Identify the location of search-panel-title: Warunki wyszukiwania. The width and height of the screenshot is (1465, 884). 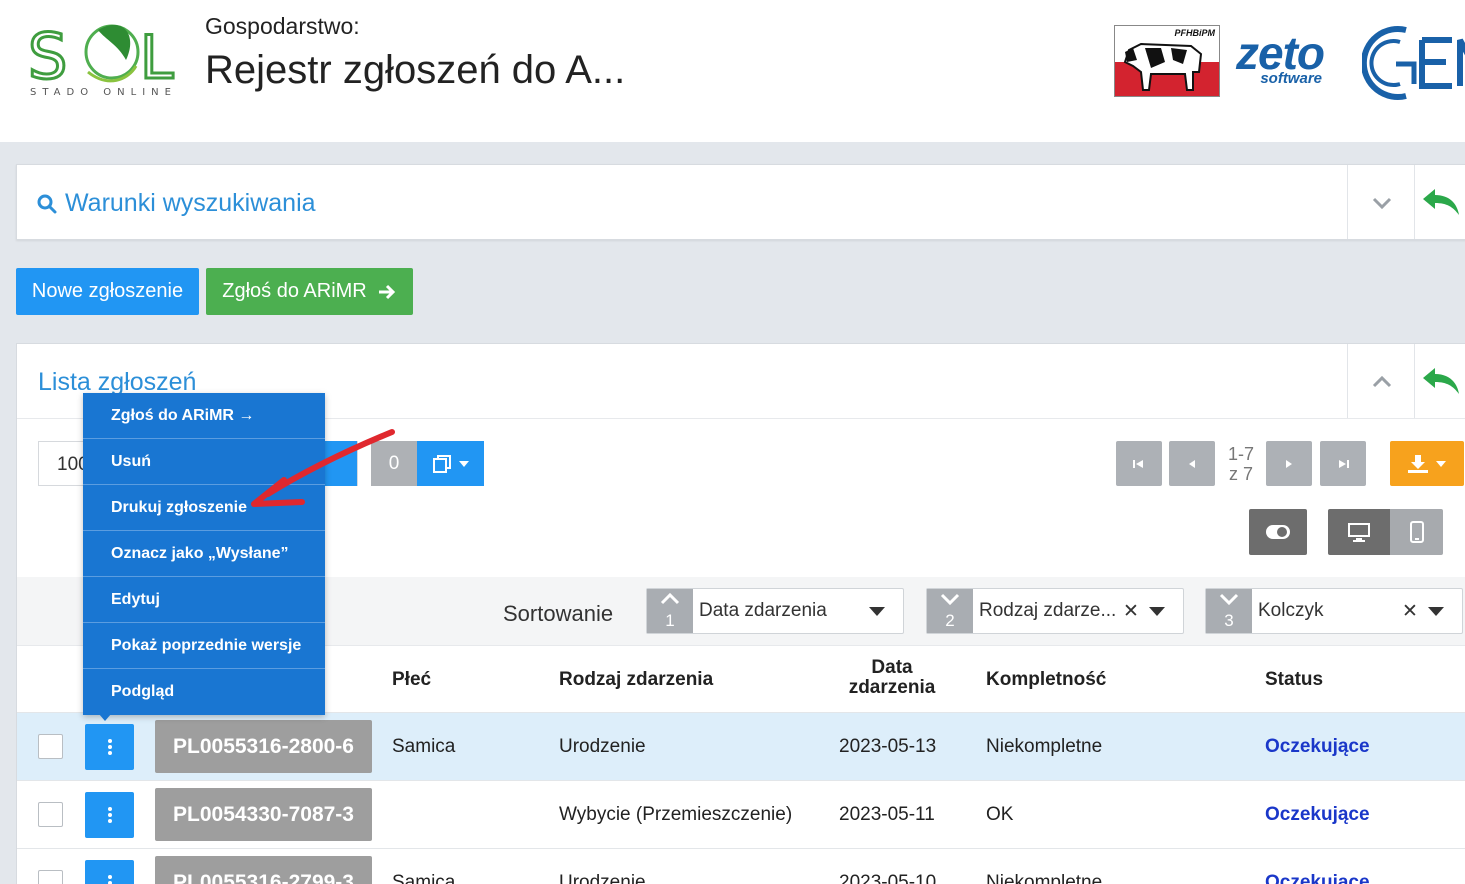
(190, 203).